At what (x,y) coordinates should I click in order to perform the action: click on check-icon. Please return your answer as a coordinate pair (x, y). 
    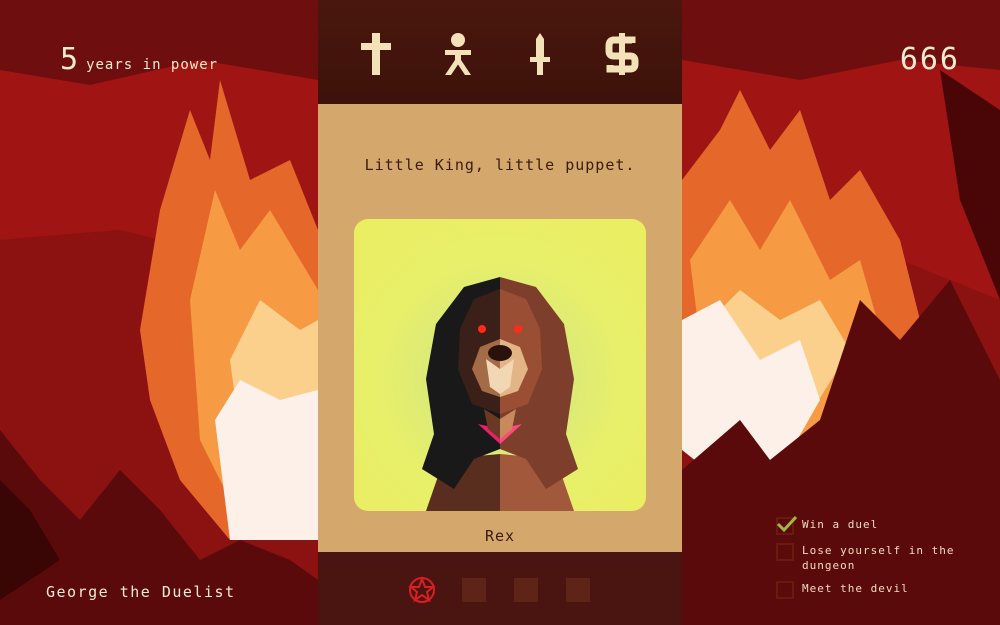
    Looking at the image, I should click on (787, 524).